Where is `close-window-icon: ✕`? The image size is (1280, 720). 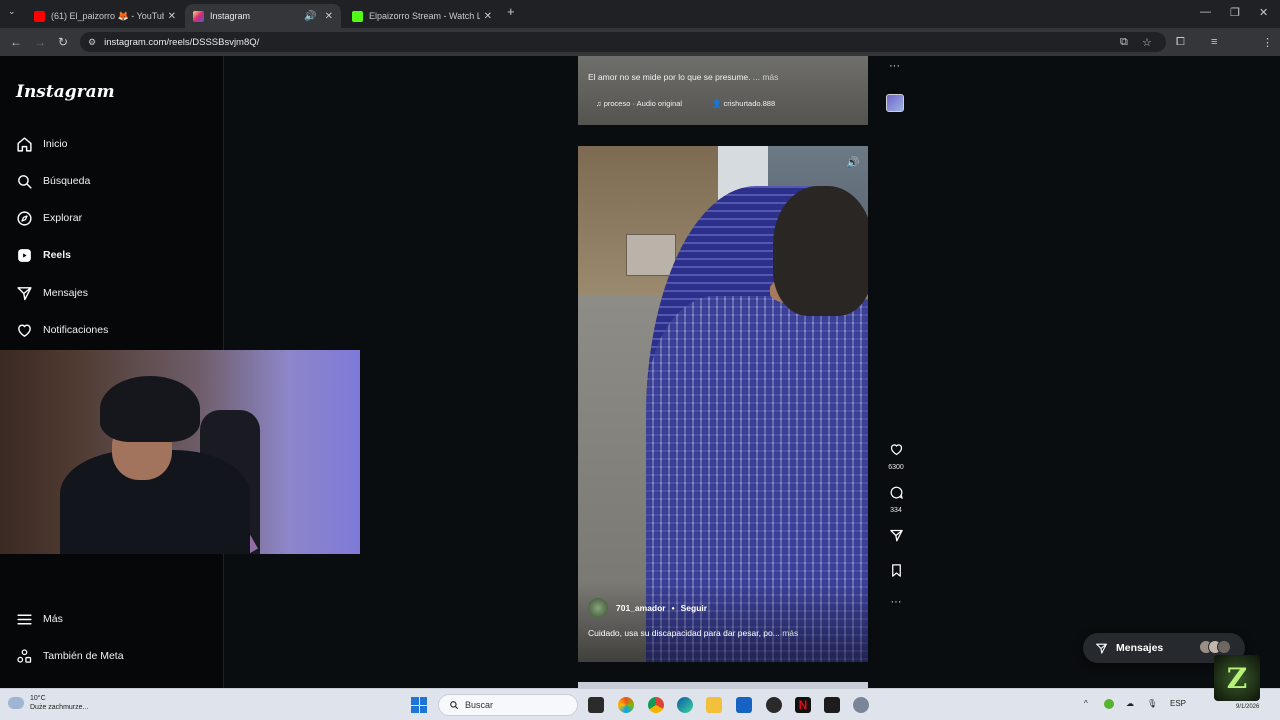
close-window-icon: ✕ is located at coordinates (1263, 12).